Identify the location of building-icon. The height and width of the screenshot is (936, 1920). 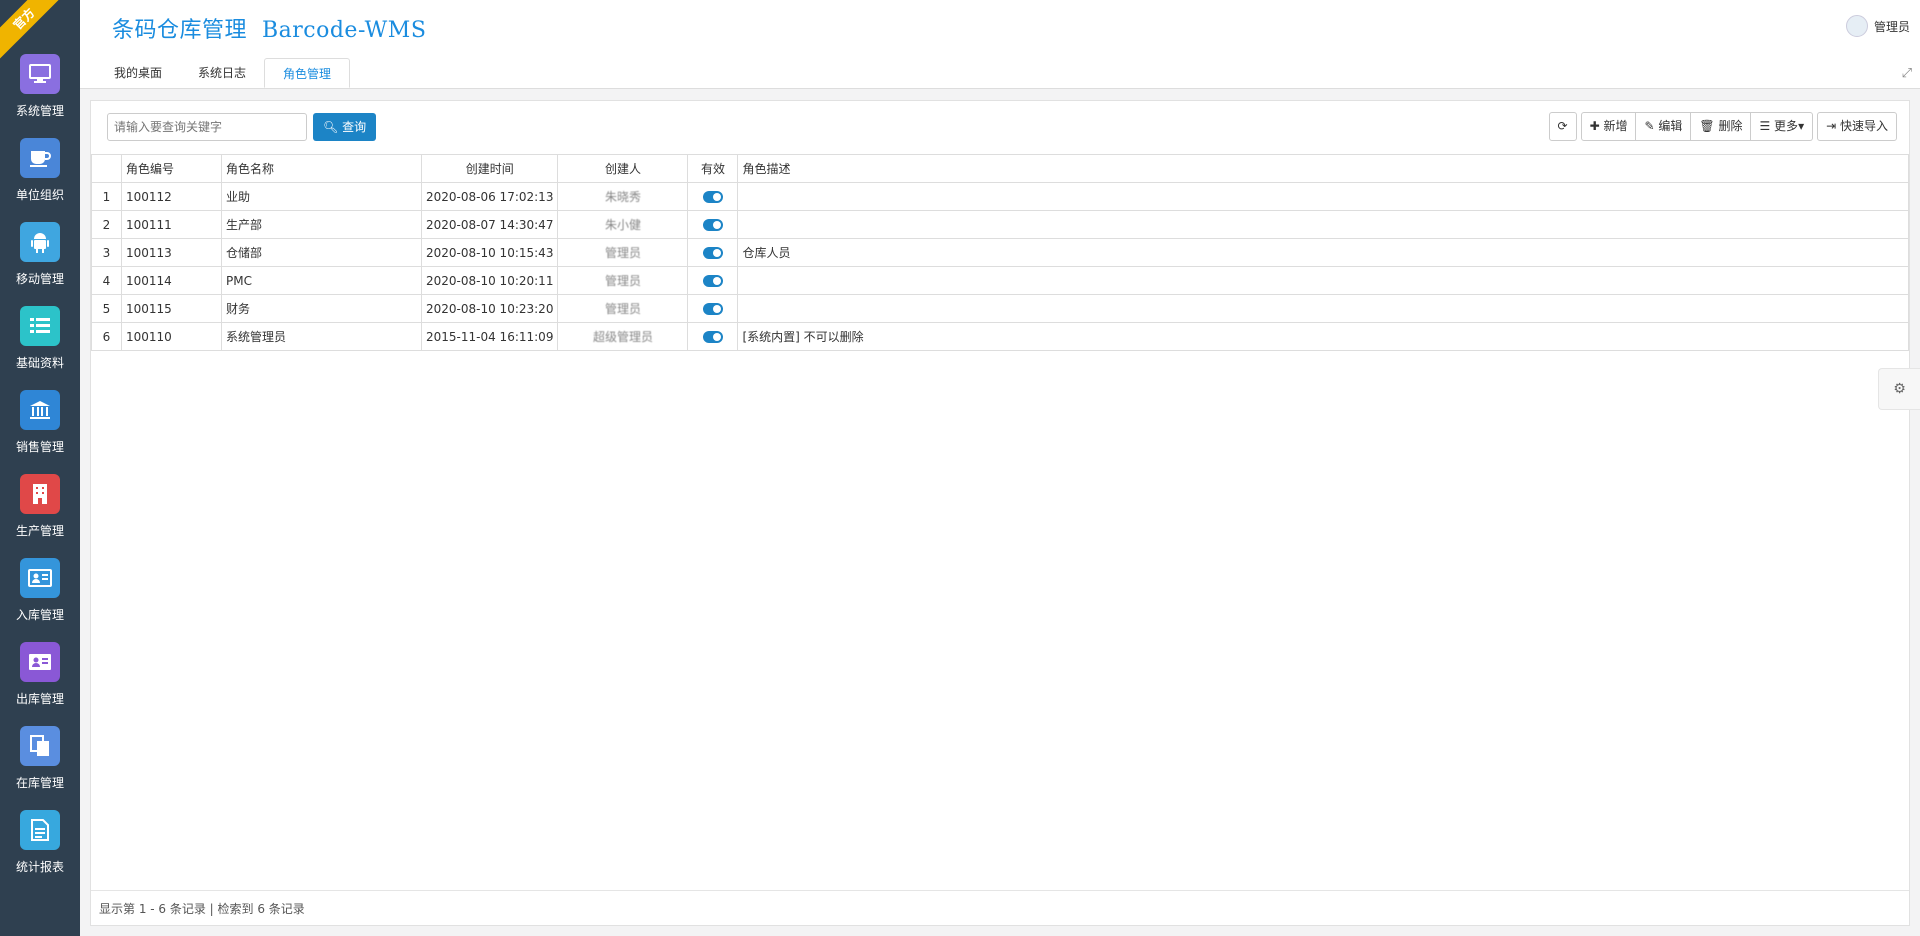
(40, 494).